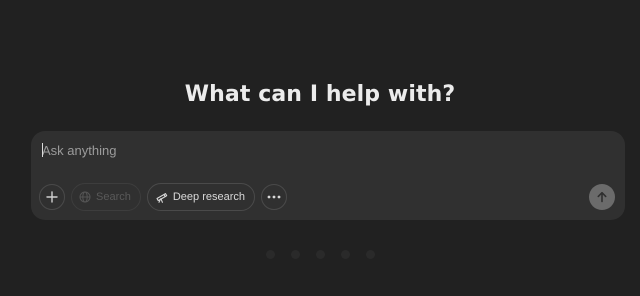  I want to click on arrow-up-icon, so click(602, 197).